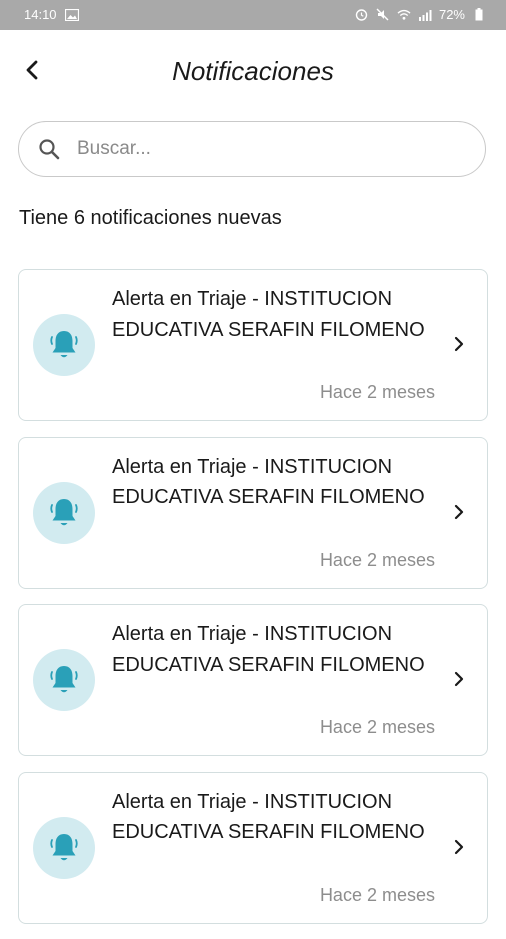 The image size is (506, 939). I want to click on signal-icon, so click(425, 15).